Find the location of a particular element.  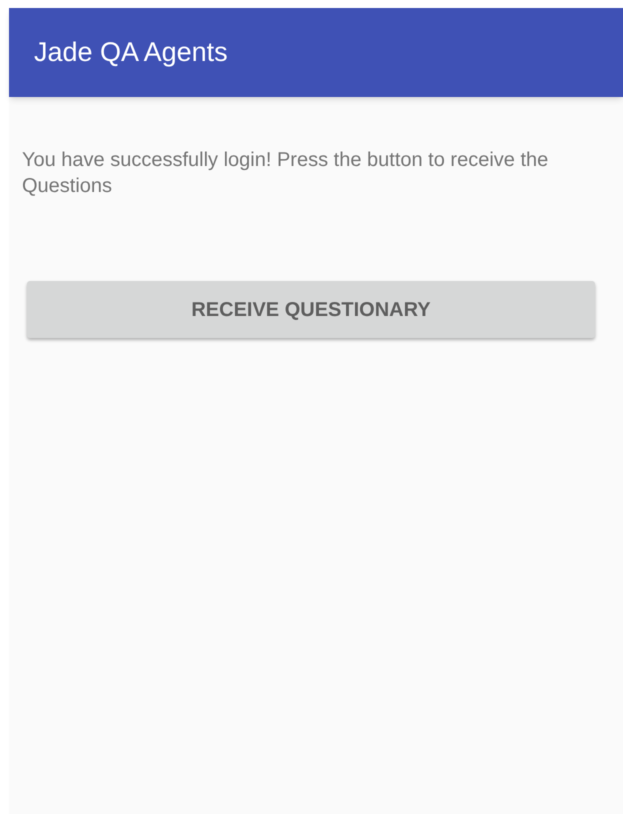

message-text: You have successfully login! Press the button to receive the Questions is located at coordinates (286, 173).